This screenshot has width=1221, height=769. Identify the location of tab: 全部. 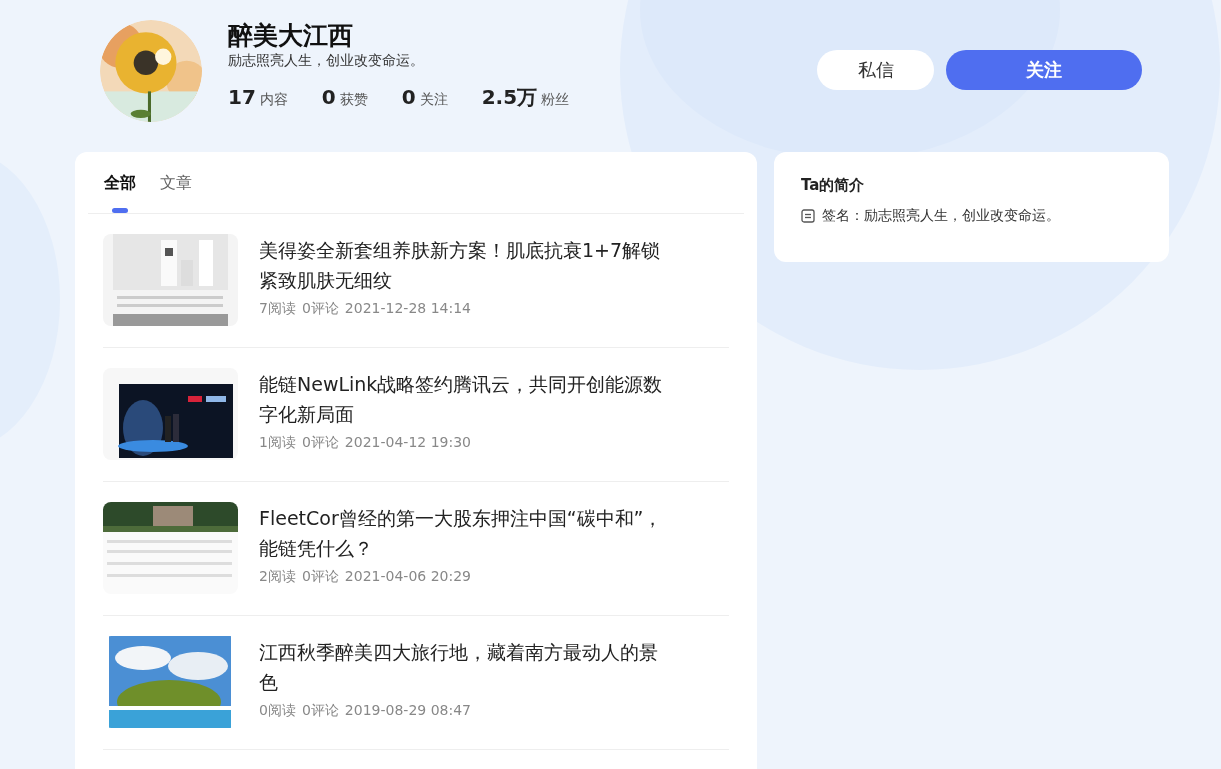
(120, 193).